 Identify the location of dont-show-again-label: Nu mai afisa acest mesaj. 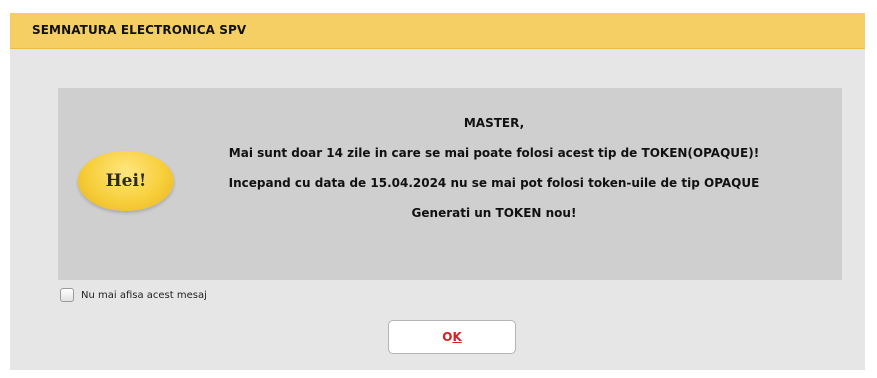
(144, 295).